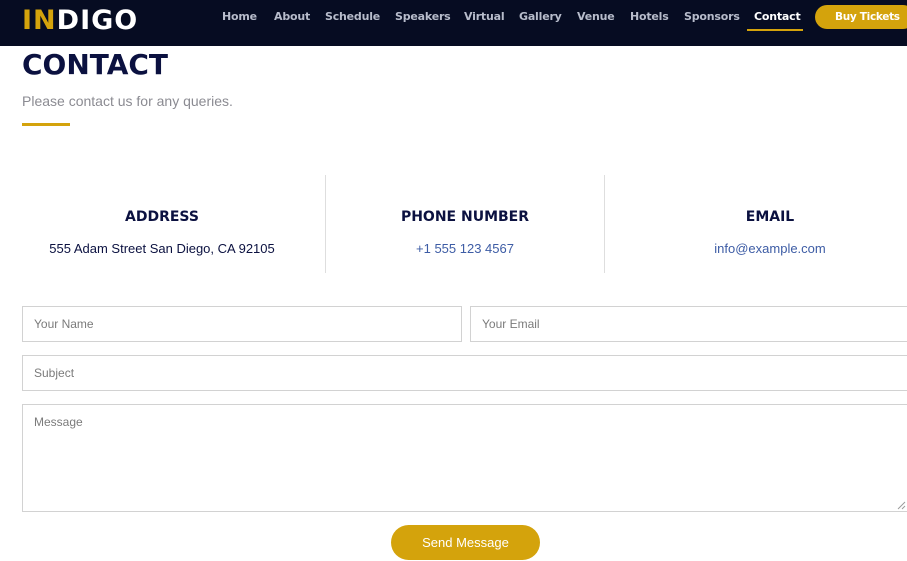  I want to click on nav-speakers: Speakers, so click(423, 16).